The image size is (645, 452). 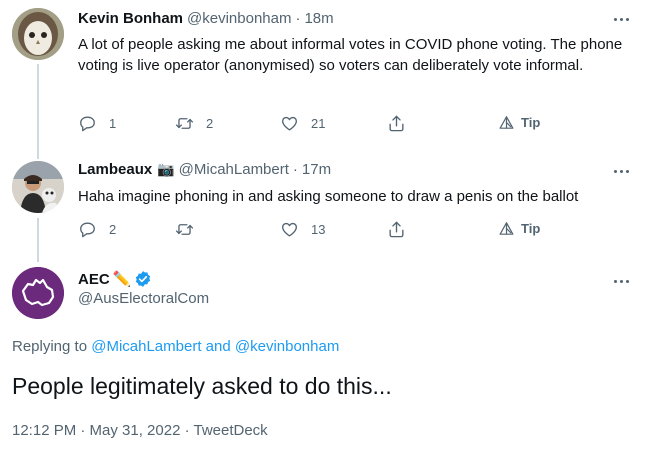 What do you see at coordinates (218, 346) in the screenshot?
I see `replying-and: and` at bounding box center [218, 346].